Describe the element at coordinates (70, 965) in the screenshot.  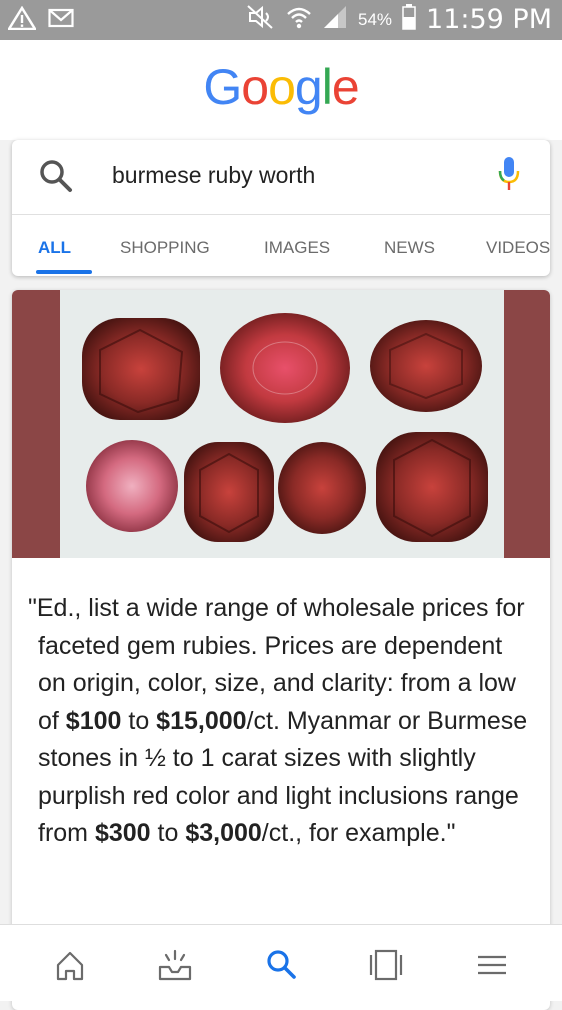
I see `home-icon` at that location.